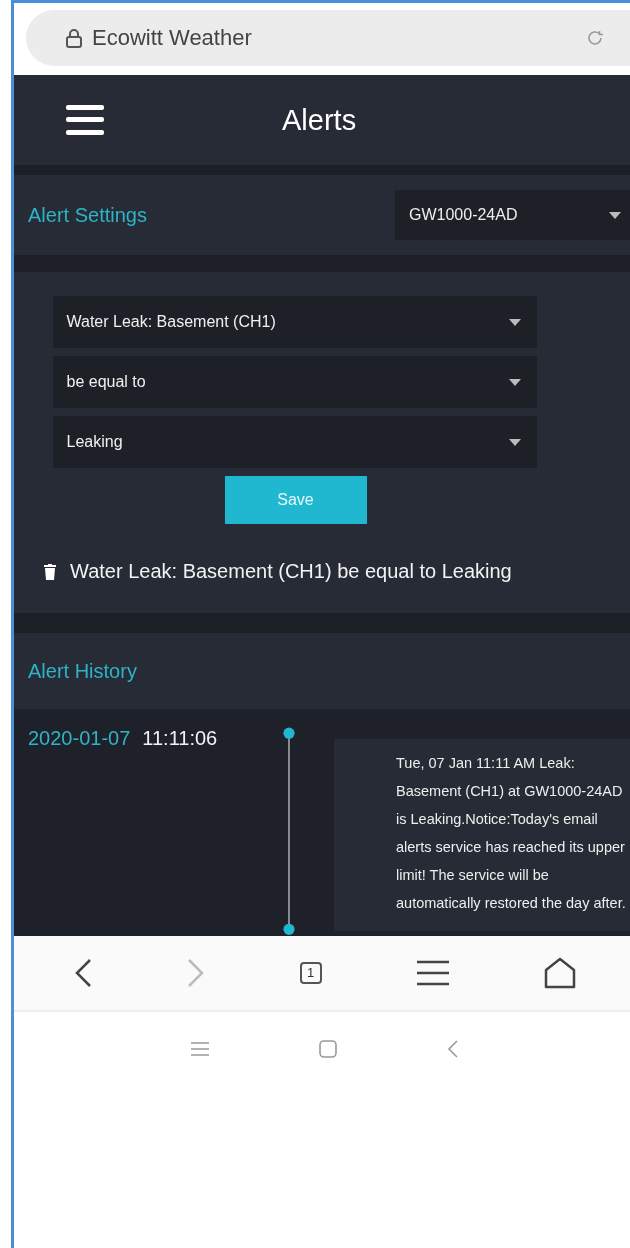 This screenshot has height=1248, width=630. Describe the element at coordinates (559, 972) in the screenshot. I see `home-icon` at that location.